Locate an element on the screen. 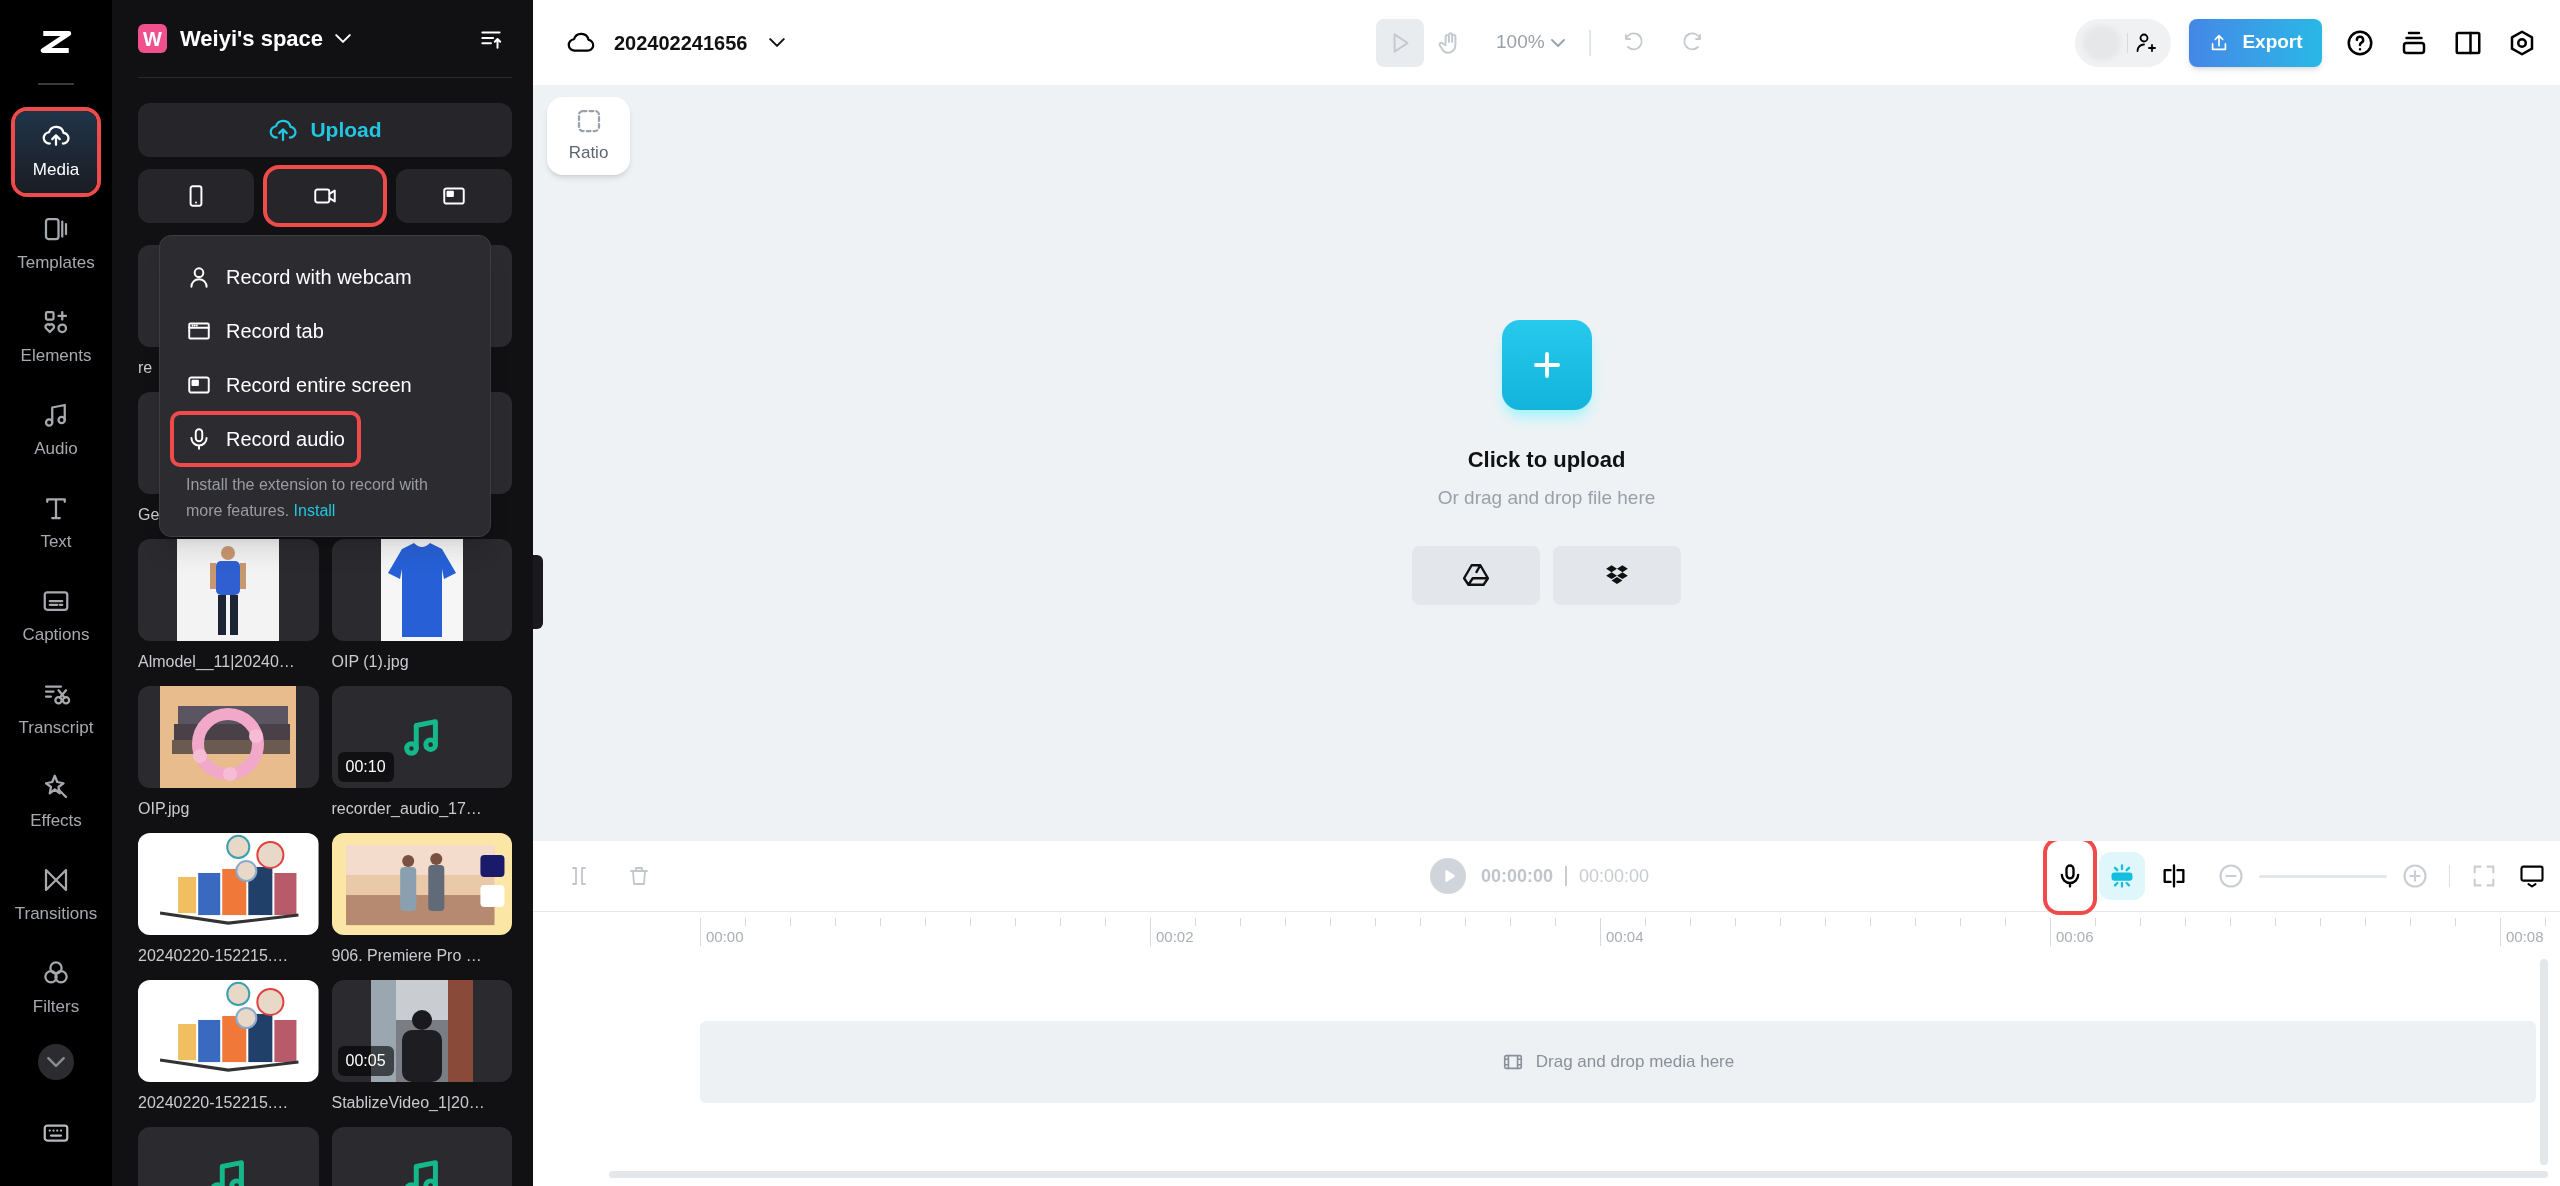  media-thumbnail: 00:05 is located at coordinates (421, 1031).